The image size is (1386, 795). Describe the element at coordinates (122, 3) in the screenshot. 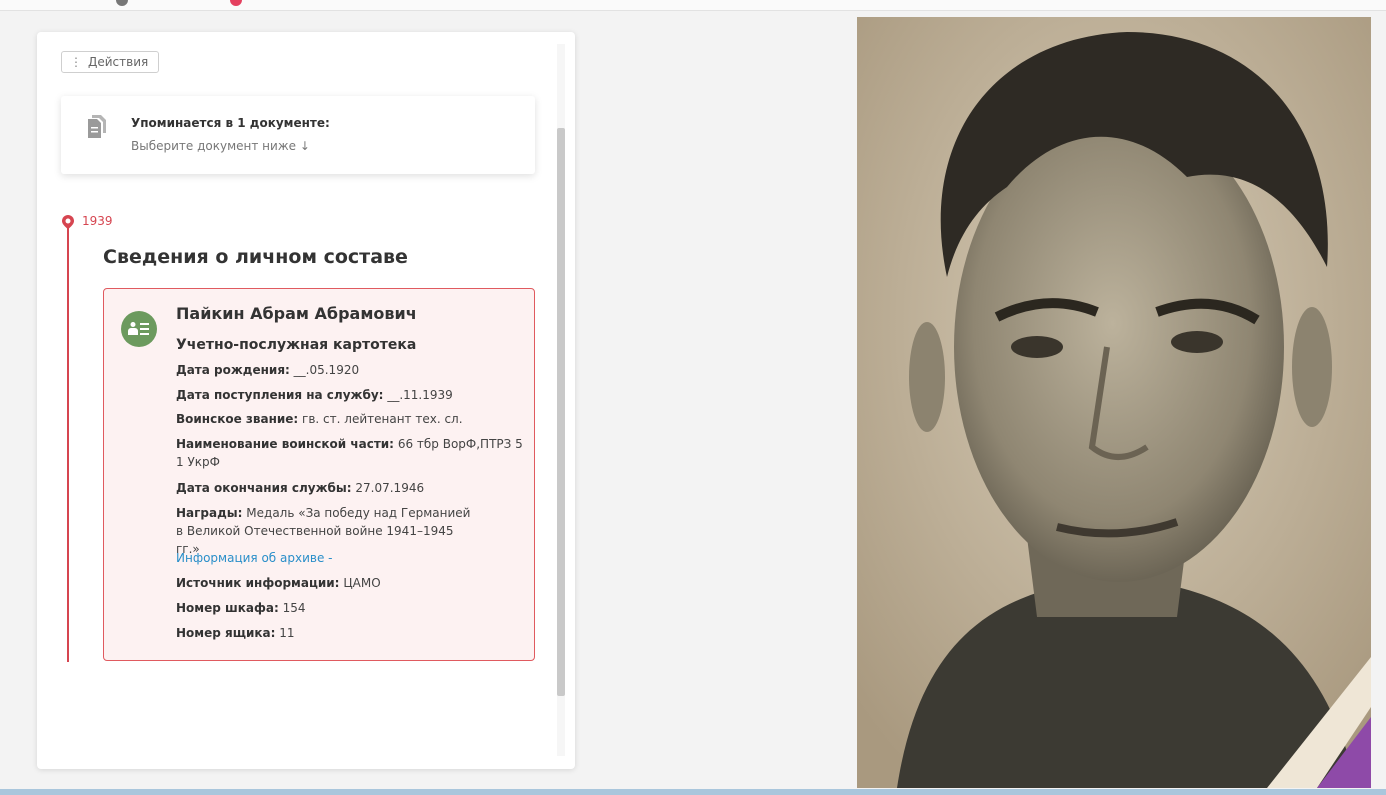

I see `toolbar-icon-gray` at that location.